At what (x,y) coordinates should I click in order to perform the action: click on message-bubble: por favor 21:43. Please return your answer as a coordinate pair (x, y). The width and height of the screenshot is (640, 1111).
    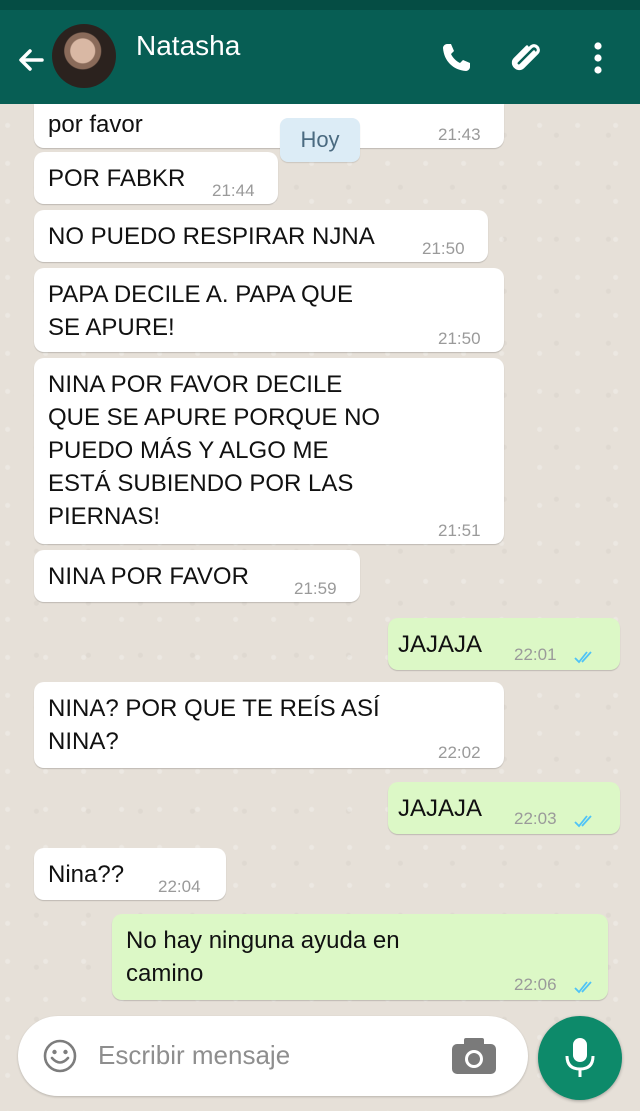
    Looking at the image, I should click on (269, 126).